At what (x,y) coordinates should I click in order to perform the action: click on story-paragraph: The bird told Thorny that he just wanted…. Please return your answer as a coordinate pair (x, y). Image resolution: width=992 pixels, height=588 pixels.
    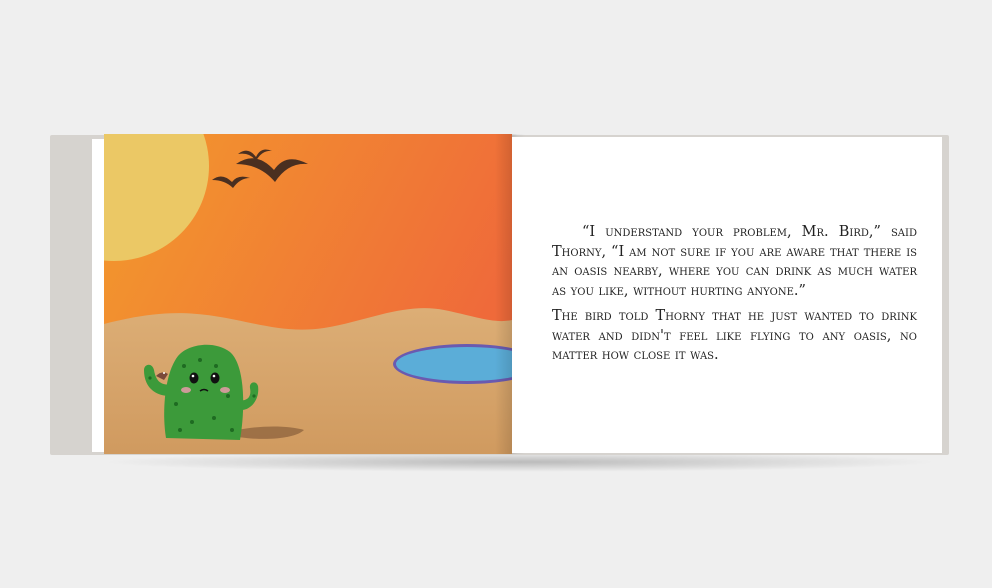
    Looking at the image, I should click on (734, 335).